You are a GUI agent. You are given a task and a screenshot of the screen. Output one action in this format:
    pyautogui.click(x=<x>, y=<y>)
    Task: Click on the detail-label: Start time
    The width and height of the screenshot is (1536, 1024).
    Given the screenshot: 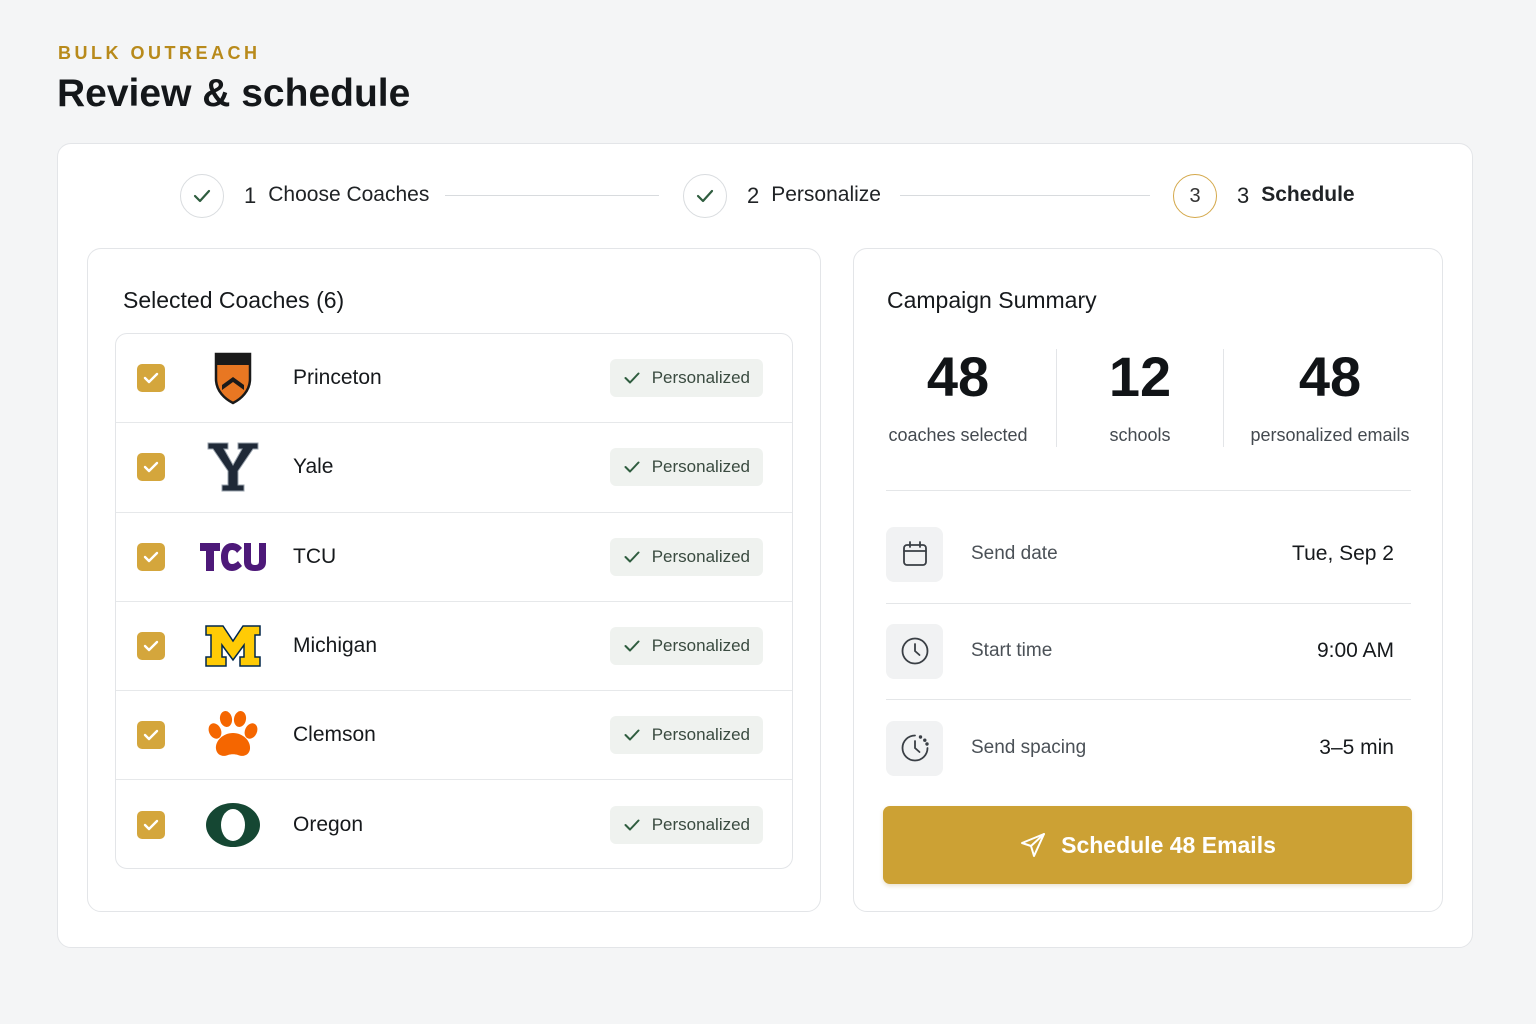 What is the action you would take?
    pyautogui.click(x=1012, y=650)
    